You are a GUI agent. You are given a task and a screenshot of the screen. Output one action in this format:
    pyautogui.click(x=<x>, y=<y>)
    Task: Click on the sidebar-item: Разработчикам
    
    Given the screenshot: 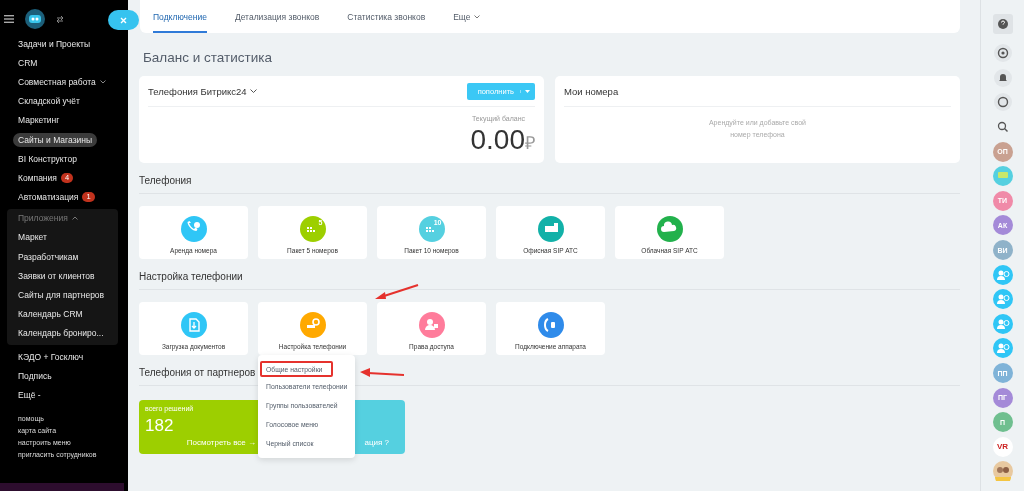 What is the action you would take?
    pyautogui.click(x=48, y=256)
    